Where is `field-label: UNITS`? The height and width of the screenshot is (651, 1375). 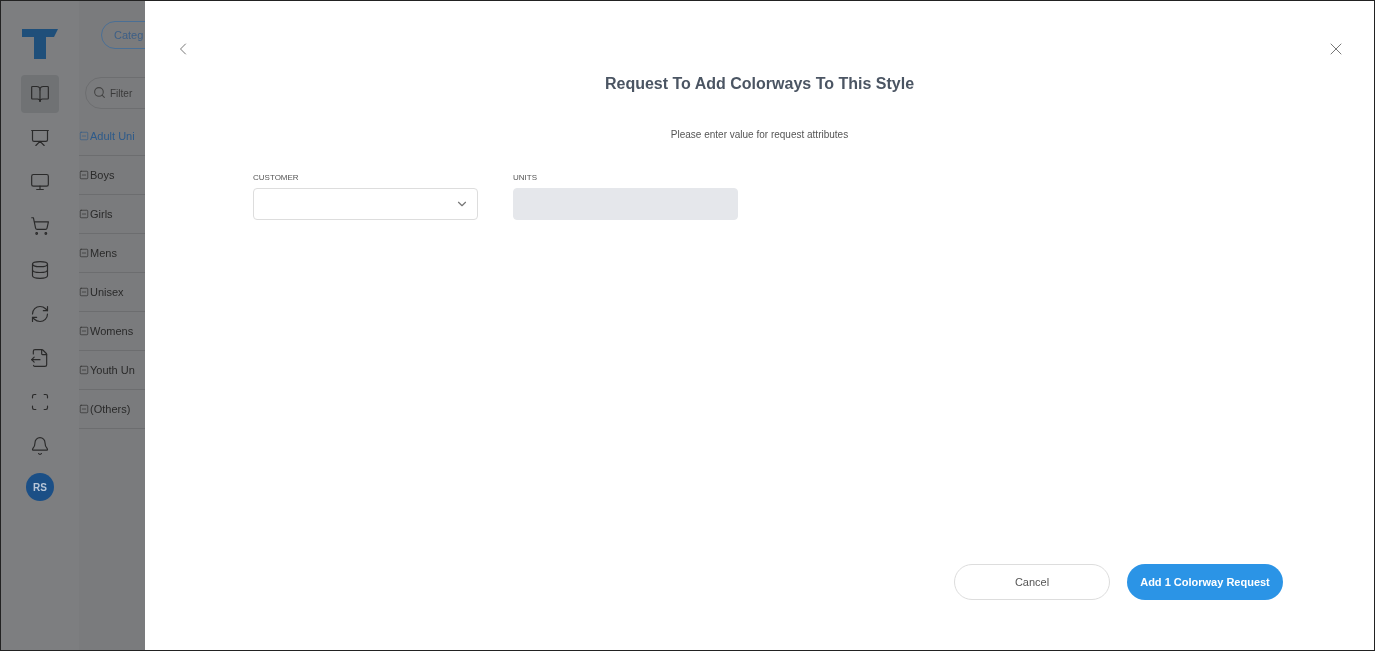
field-label: UNITS is located at coordinates (525, 178).